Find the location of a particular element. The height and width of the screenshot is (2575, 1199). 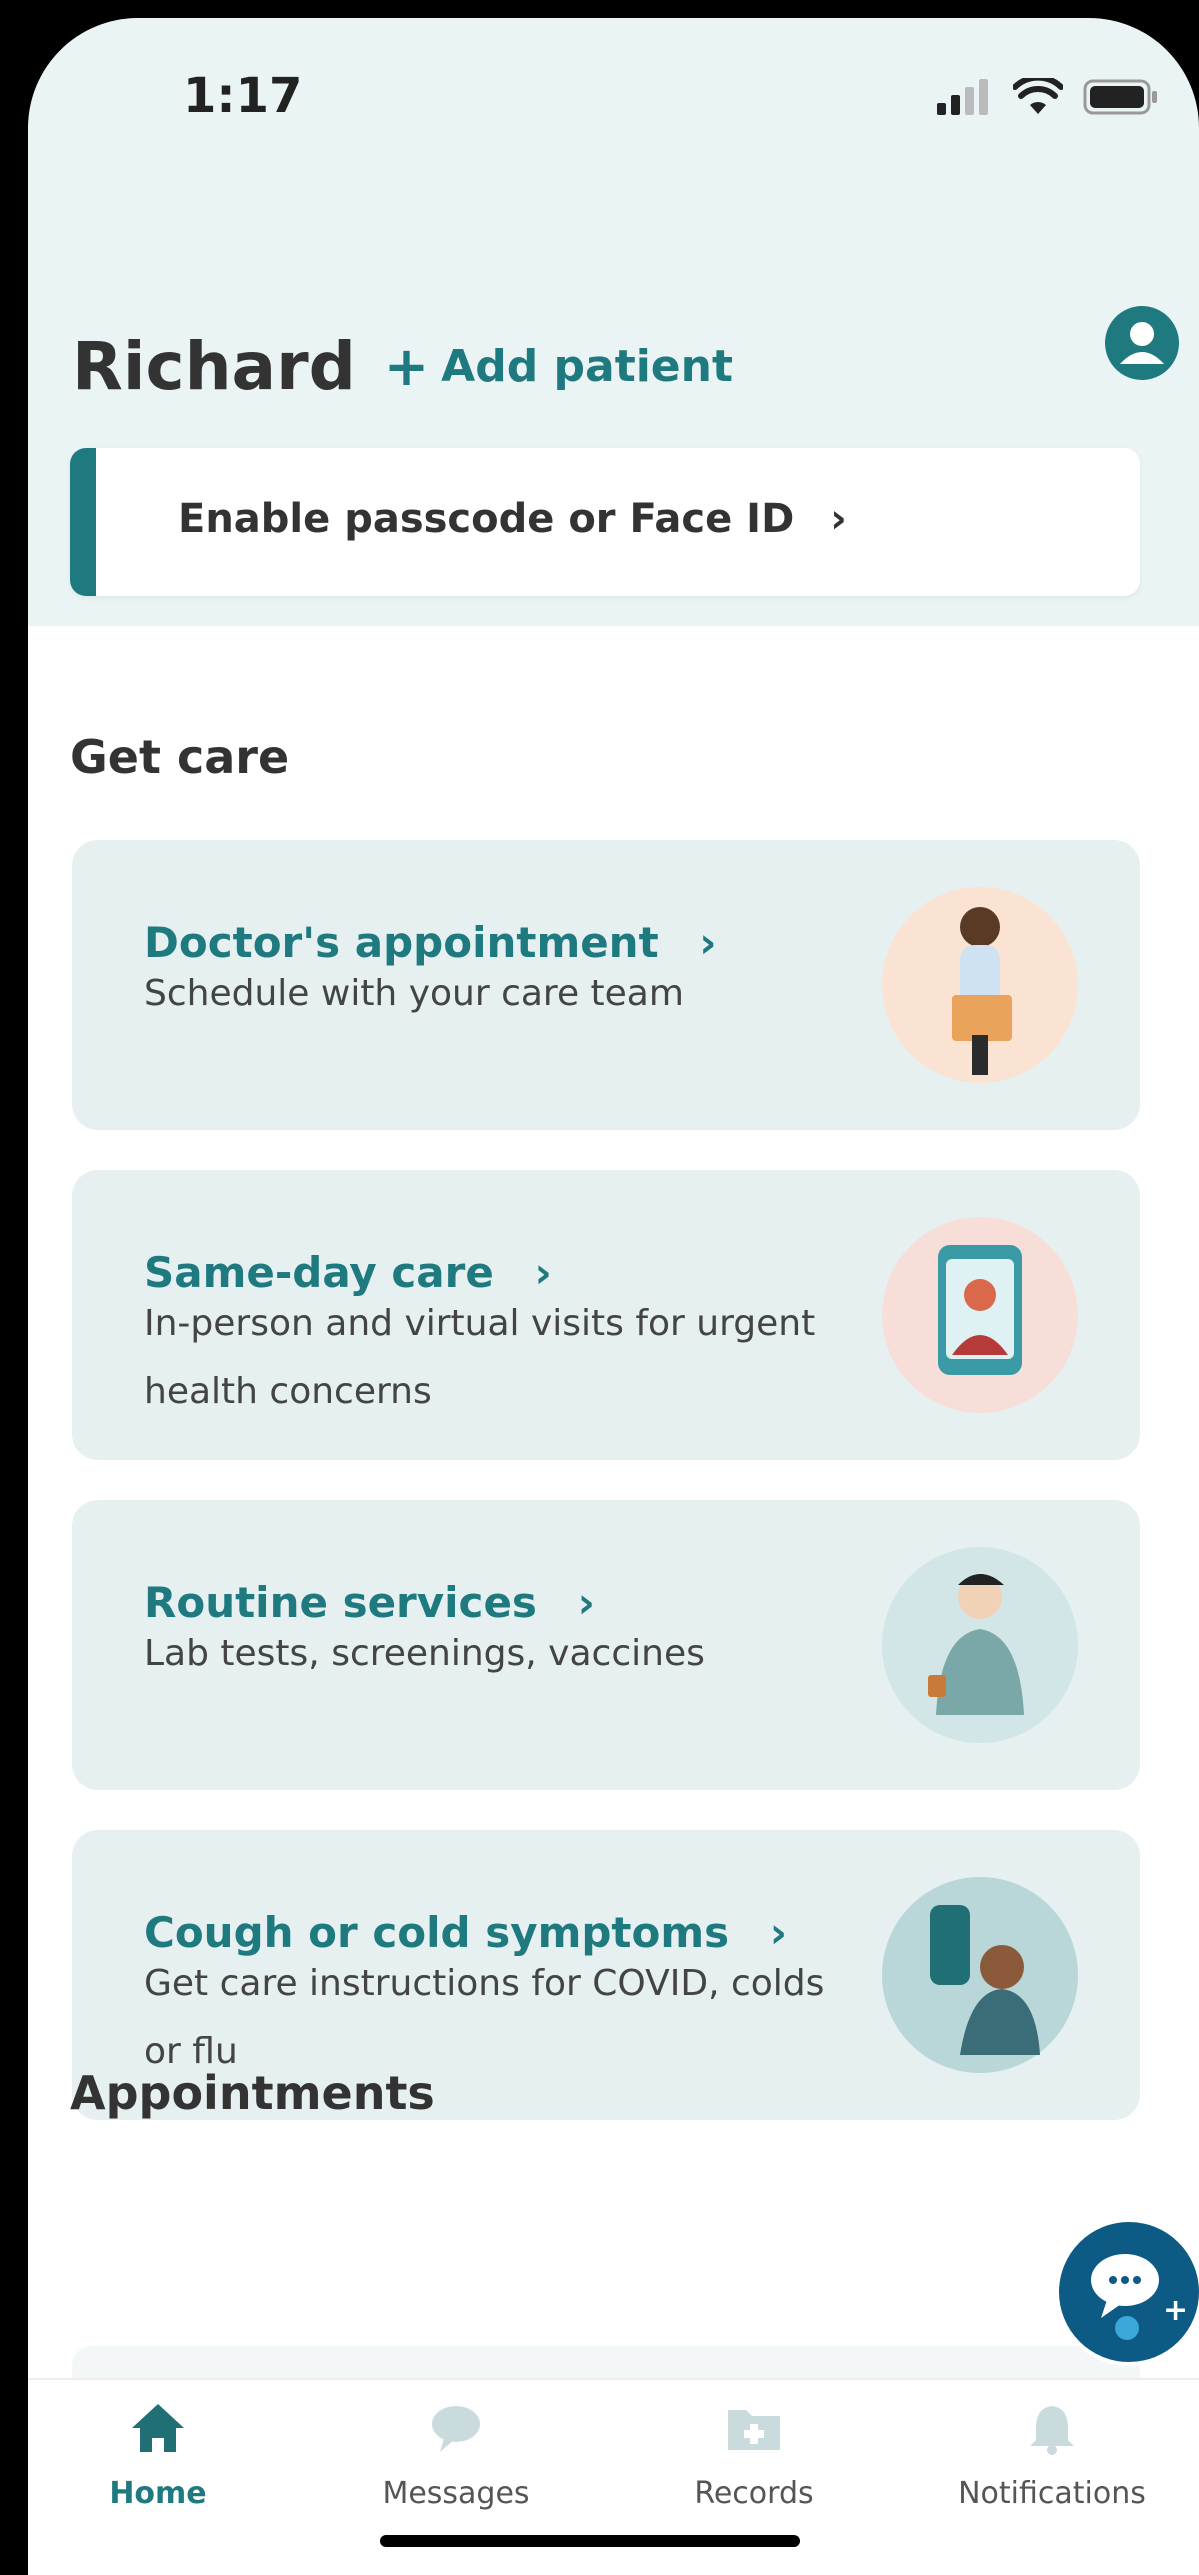

appointments-title: Appointments is located at coordinates (252, 2093).